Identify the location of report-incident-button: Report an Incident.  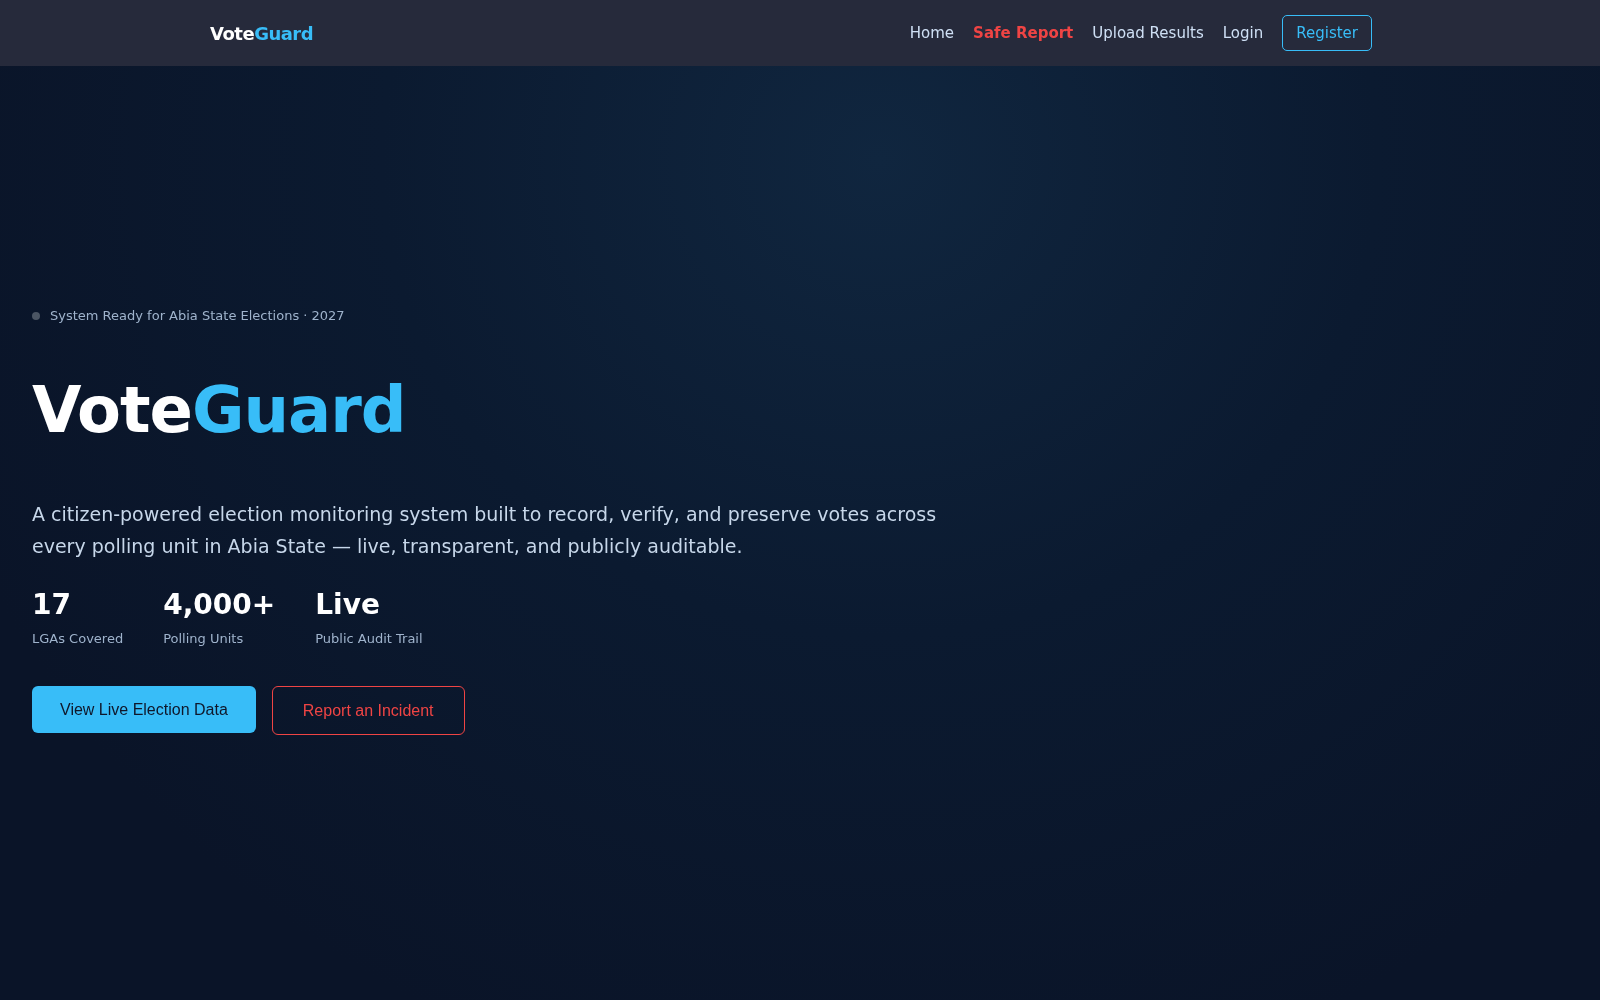
(368, 711).